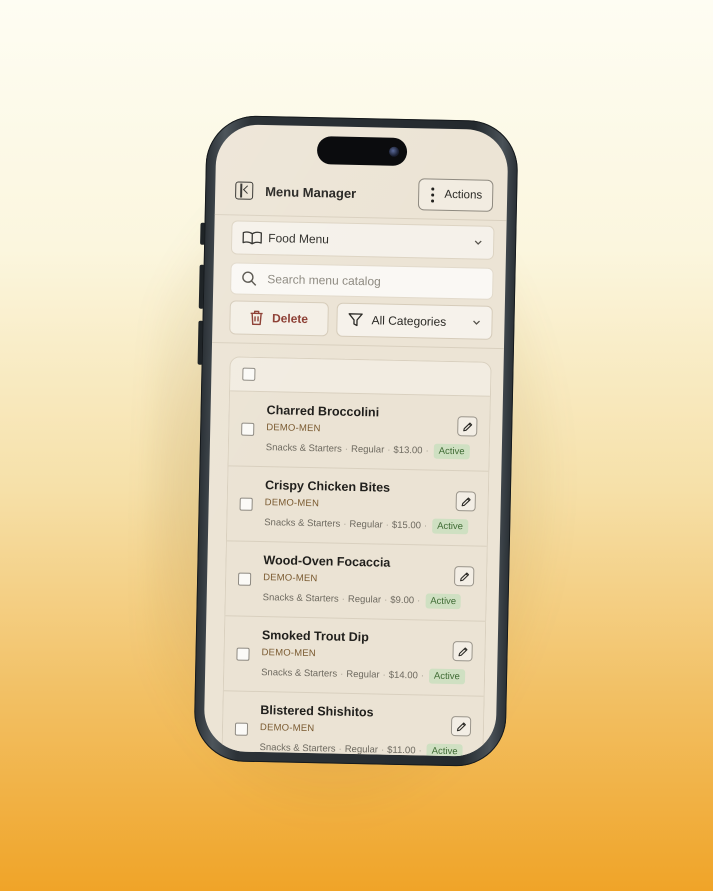 Image resolution: width=713 pixels, height=891 pixels. What do you see at coordinates (249, 374) in the screenshot?
I see `select-all-checkbox` at bounding box center [249, 374].